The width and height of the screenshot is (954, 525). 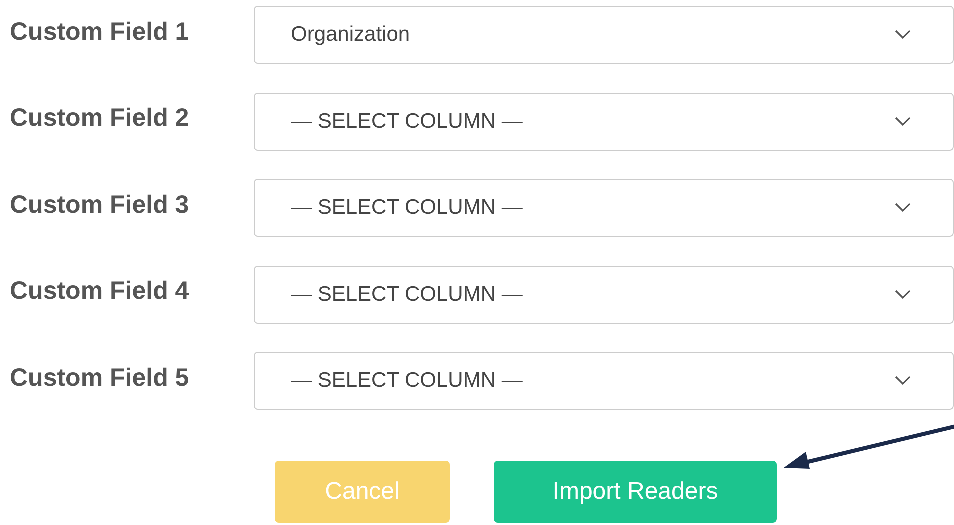 What do you see at coordinates (99, 205) in the screenshot?
I see `field-label: Custom Field 3` at bounding box center [99, 205].